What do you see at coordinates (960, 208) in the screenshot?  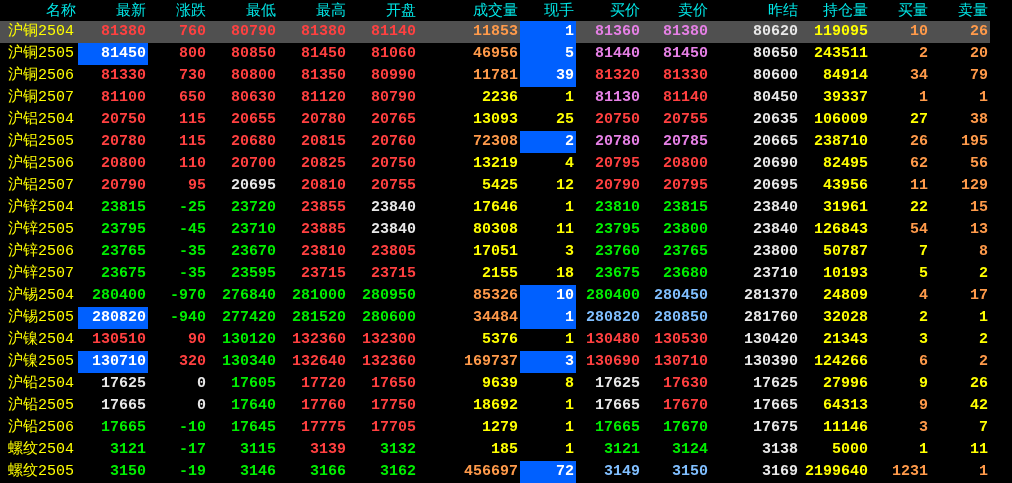 I see `table-cell: 15` at bounding box center [960, 208].